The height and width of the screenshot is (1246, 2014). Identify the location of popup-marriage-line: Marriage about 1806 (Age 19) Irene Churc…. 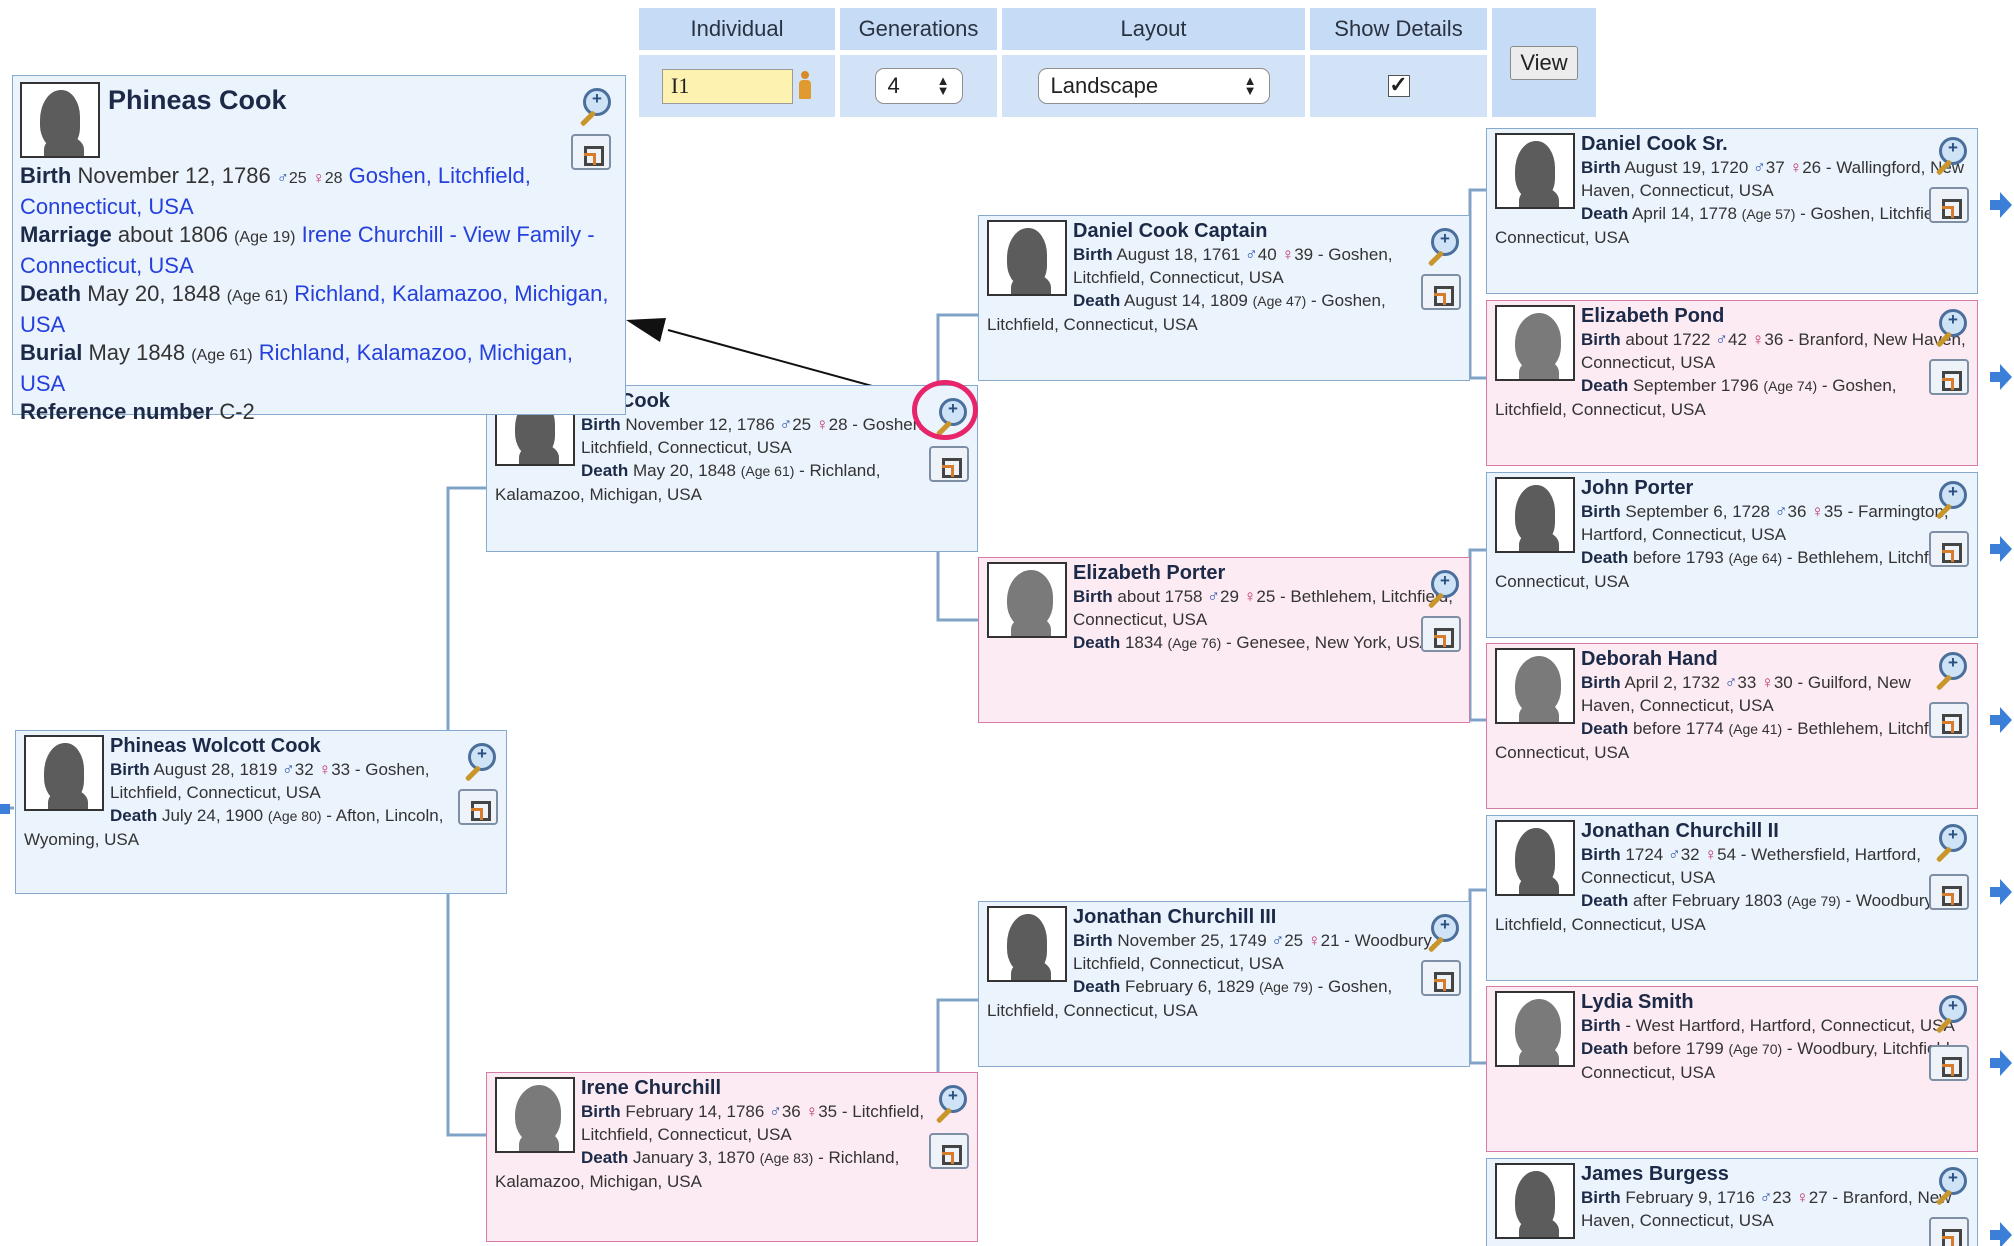
(307, 250).